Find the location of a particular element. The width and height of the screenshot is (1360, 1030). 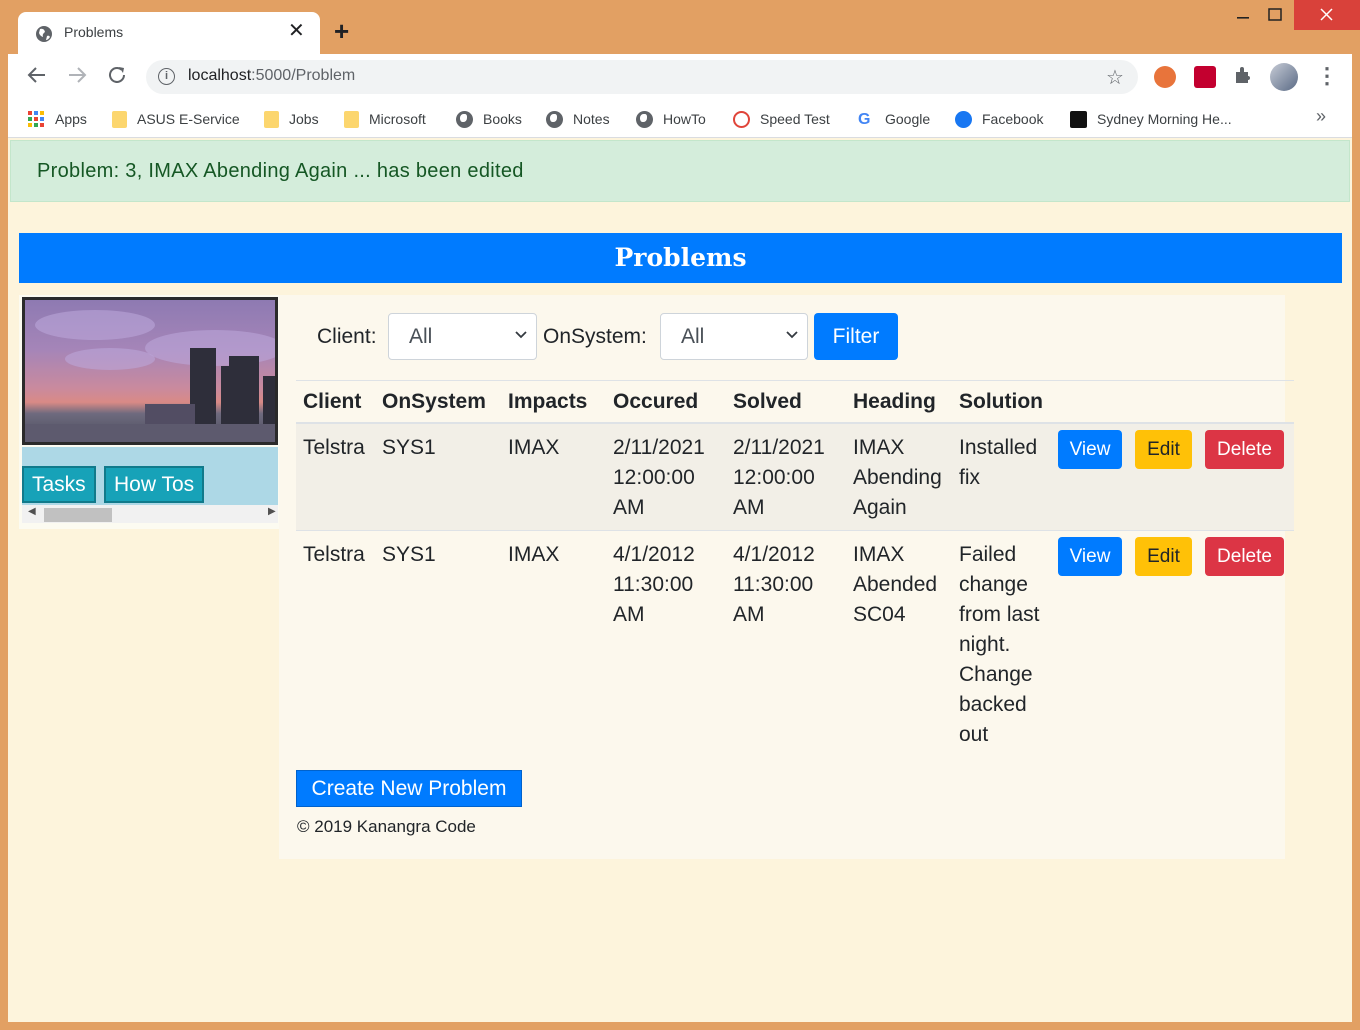

bookmark-star-icon: ☆ is located at coordinates (1115, 77).